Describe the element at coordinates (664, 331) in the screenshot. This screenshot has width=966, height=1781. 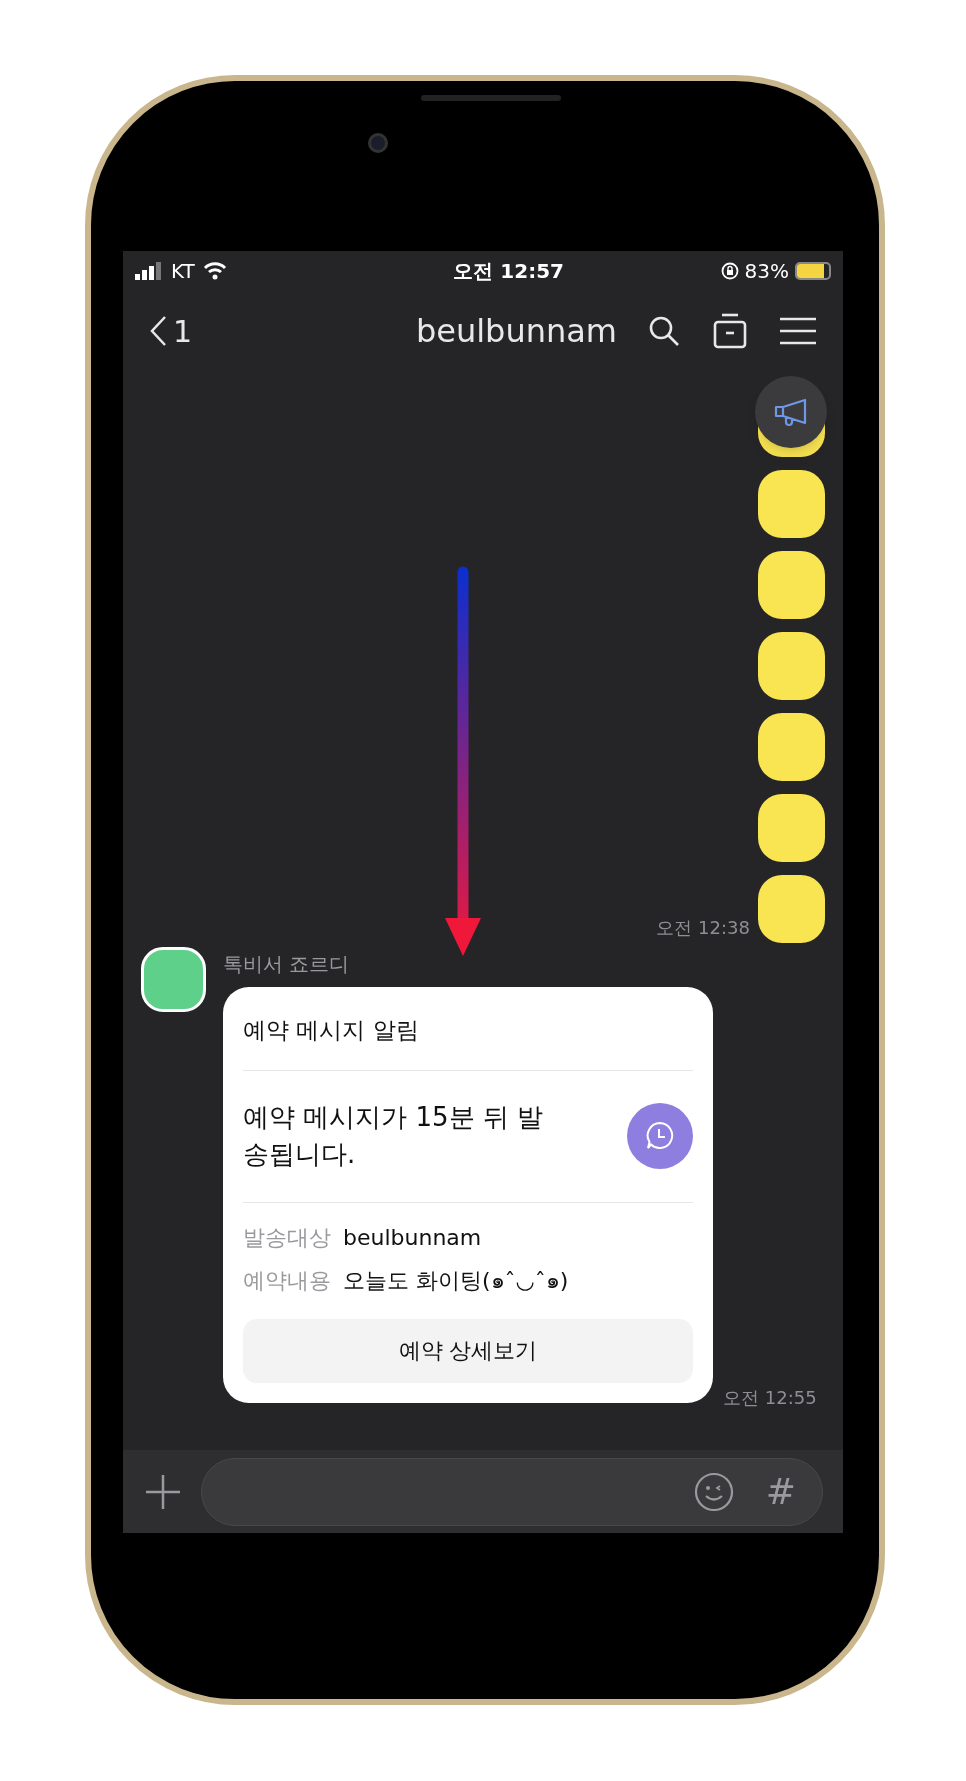
I see `search-icon` at that location.